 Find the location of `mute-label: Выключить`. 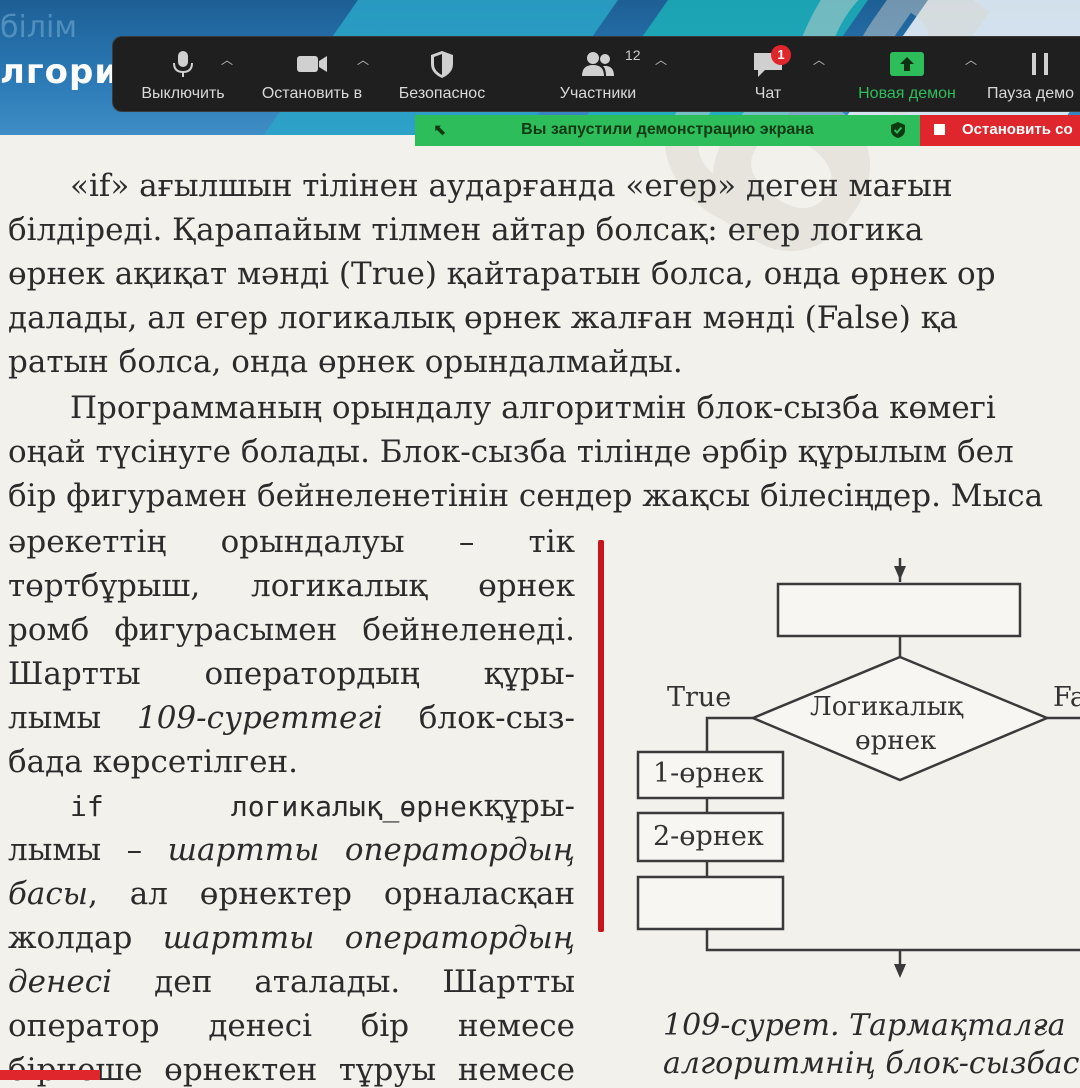

mute-label: Выключить is located at coordinates (183, 93).